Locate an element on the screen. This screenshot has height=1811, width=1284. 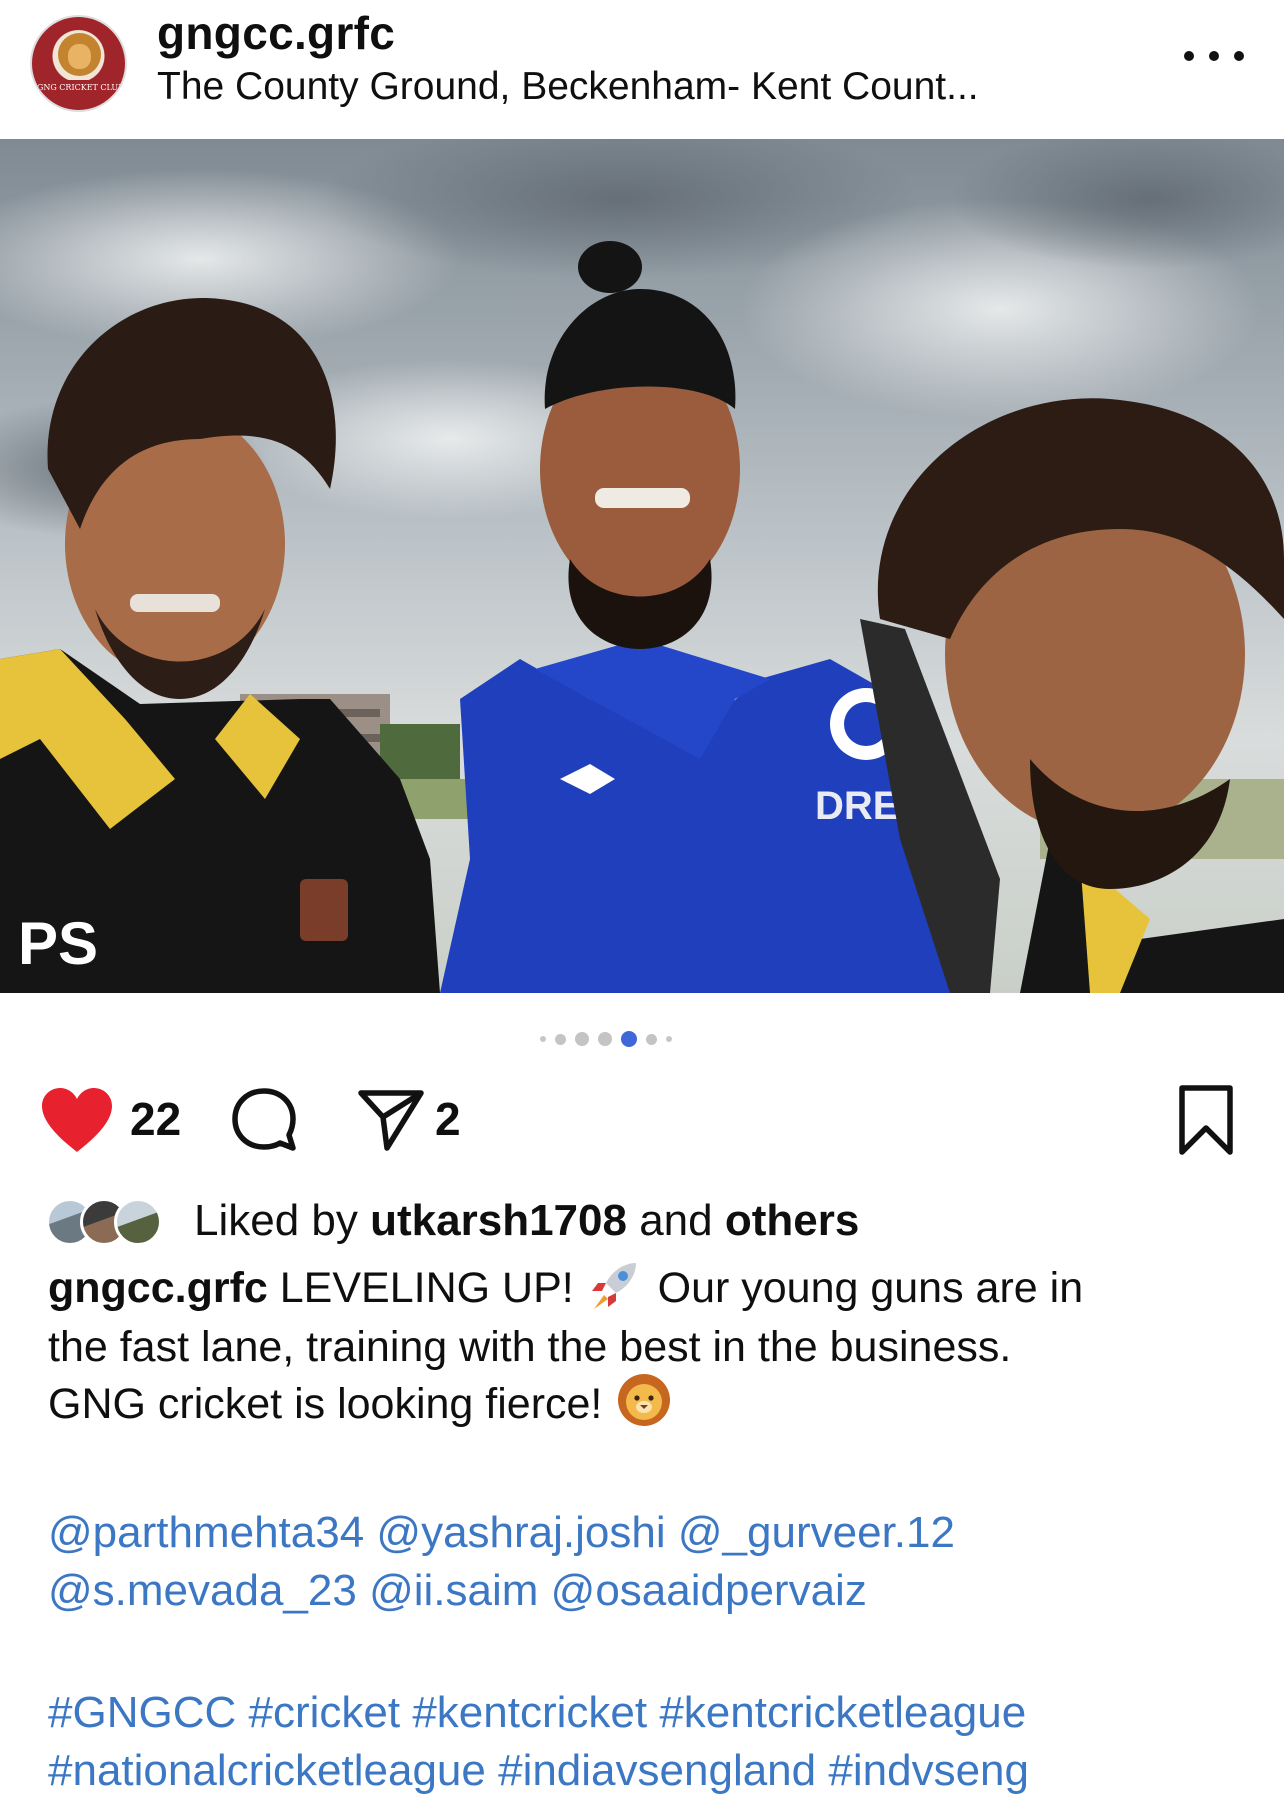
carousel-indicator is located at coordinates (606, 1039).